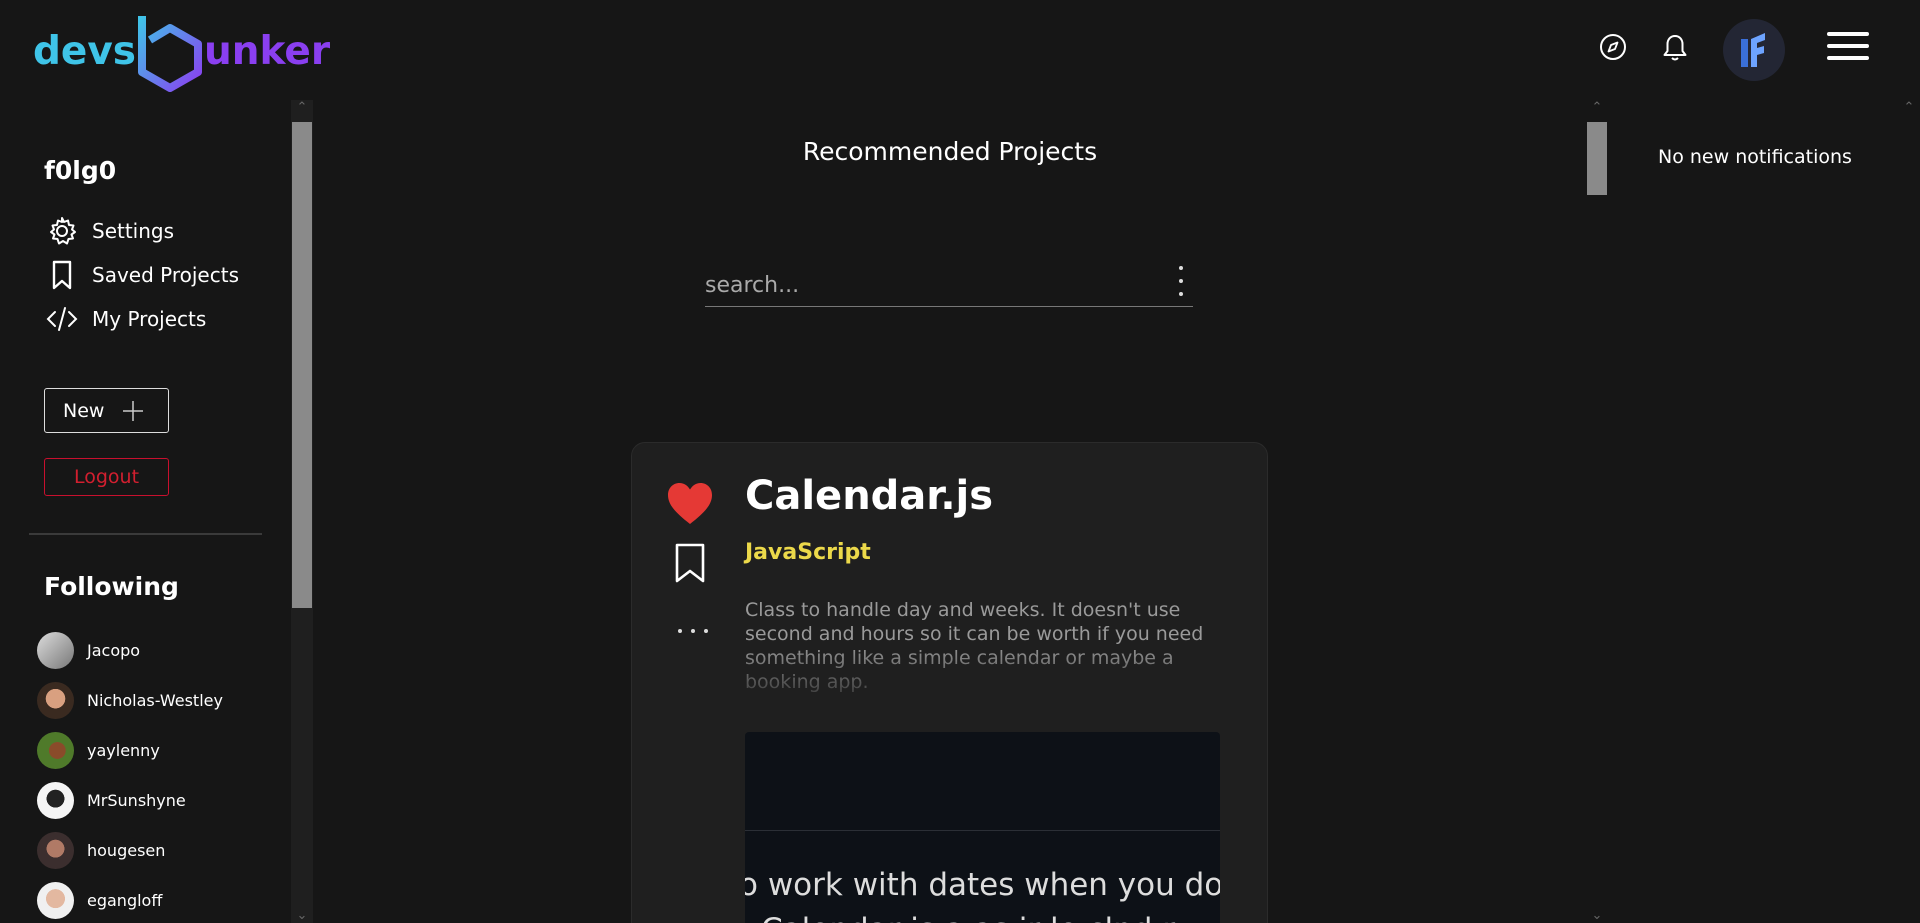  I want to click on compass-icon, so click(1613, 47).